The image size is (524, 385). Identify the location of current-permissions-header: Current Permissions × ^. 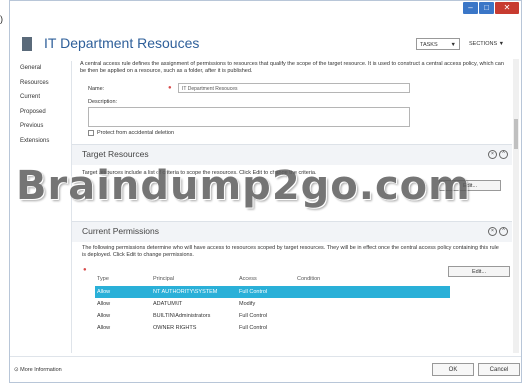
(292, 231).